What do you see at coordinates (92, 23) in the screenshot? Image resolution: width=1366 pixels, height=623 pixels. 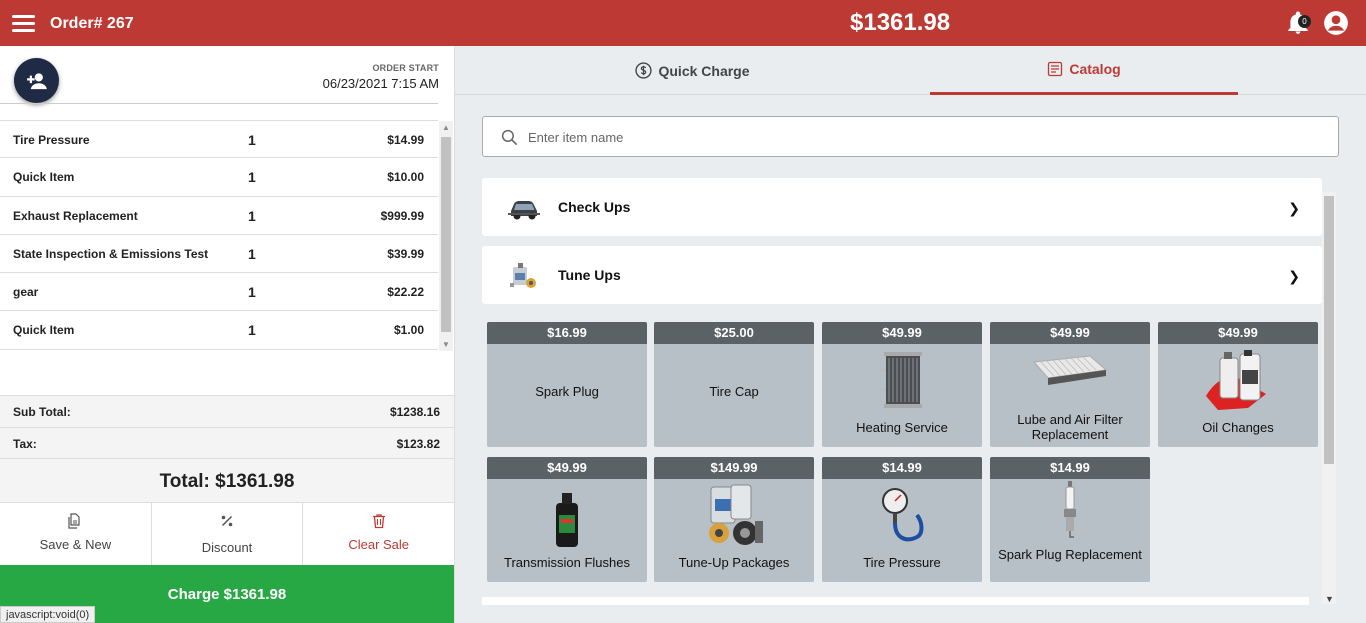 I see `order-title: Order# 267` at bounding box center [92, 23].